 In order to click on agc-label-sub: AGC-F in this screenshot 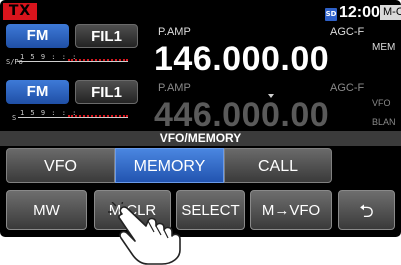, I will do `click(347, 88)`.